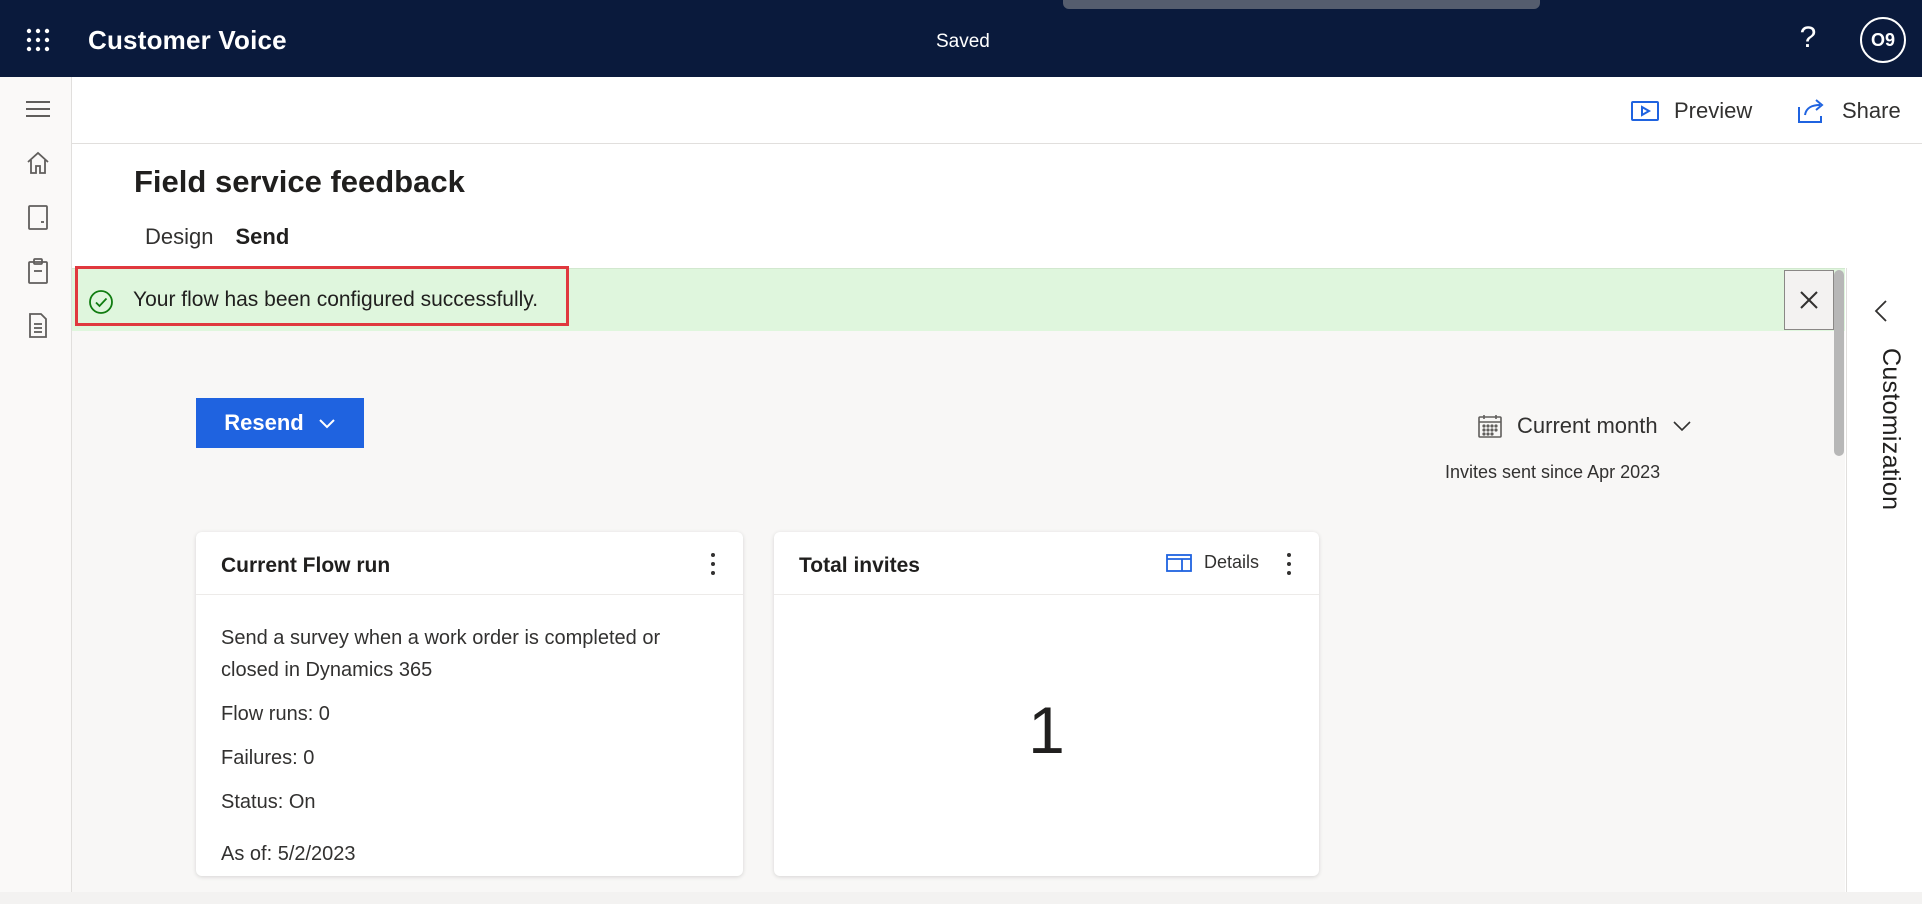 Image resolution: width=1922 pixels, height=904 pixels. What do you see at coordinates (38, 325) in the screenshot?
I see `document-icon` at bounding box center [38, 325].